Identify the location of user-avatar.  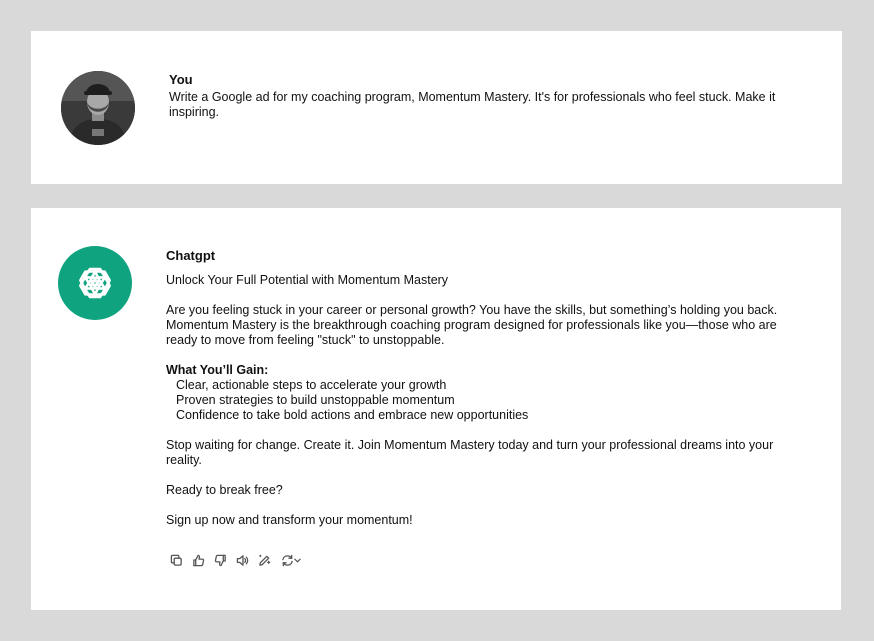
(98, 108).